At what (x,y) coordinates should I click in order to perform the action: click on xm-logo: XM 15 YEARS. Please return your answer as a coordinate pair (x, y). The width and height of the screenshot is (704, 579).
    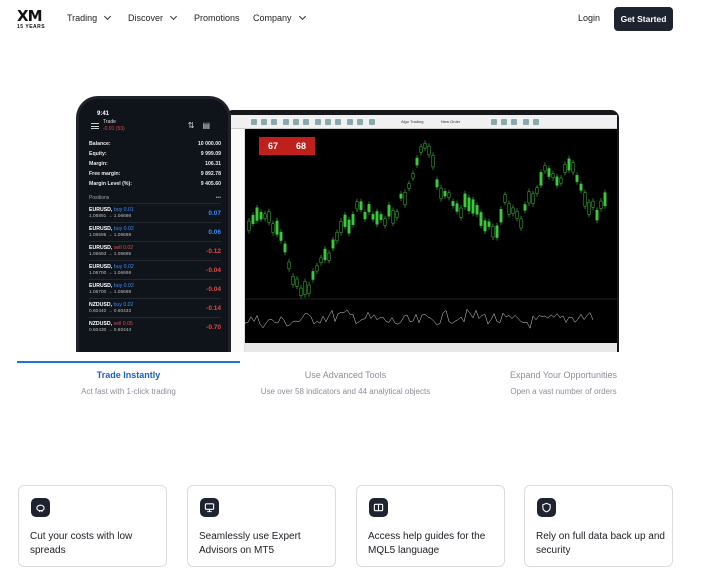
    Looking at the image, I should click on (33, 20).